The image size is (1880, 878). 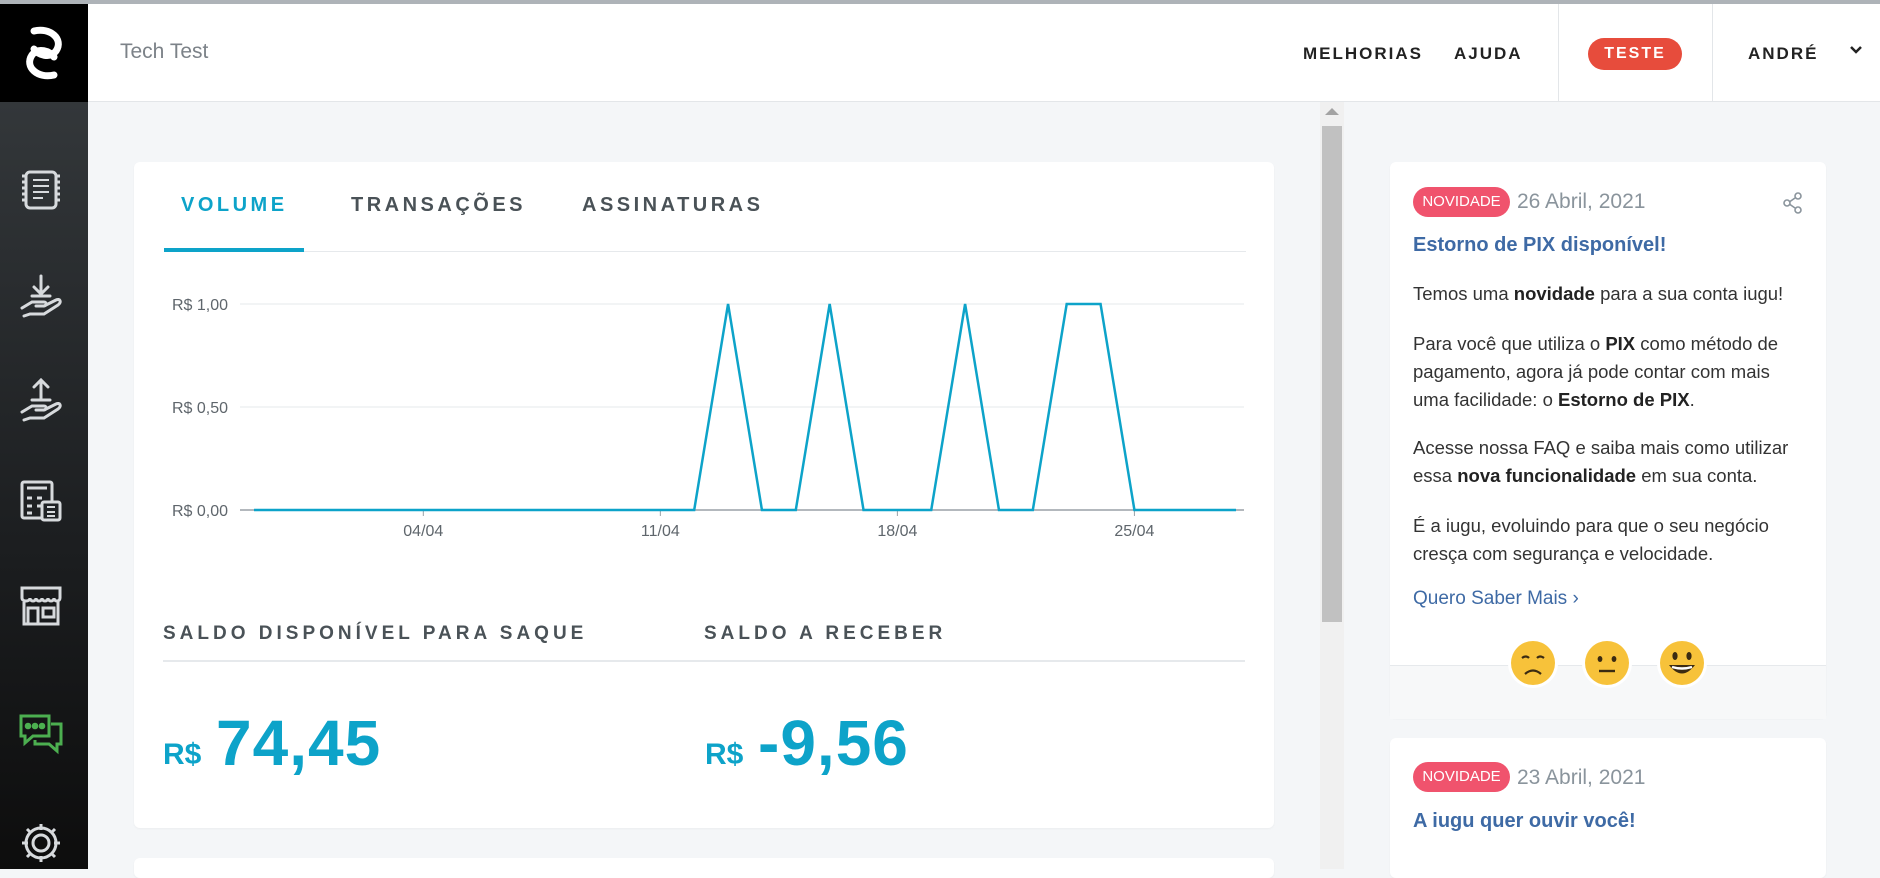 I want to click on sidebar-item-withdraw, so click(x=41, y=399).